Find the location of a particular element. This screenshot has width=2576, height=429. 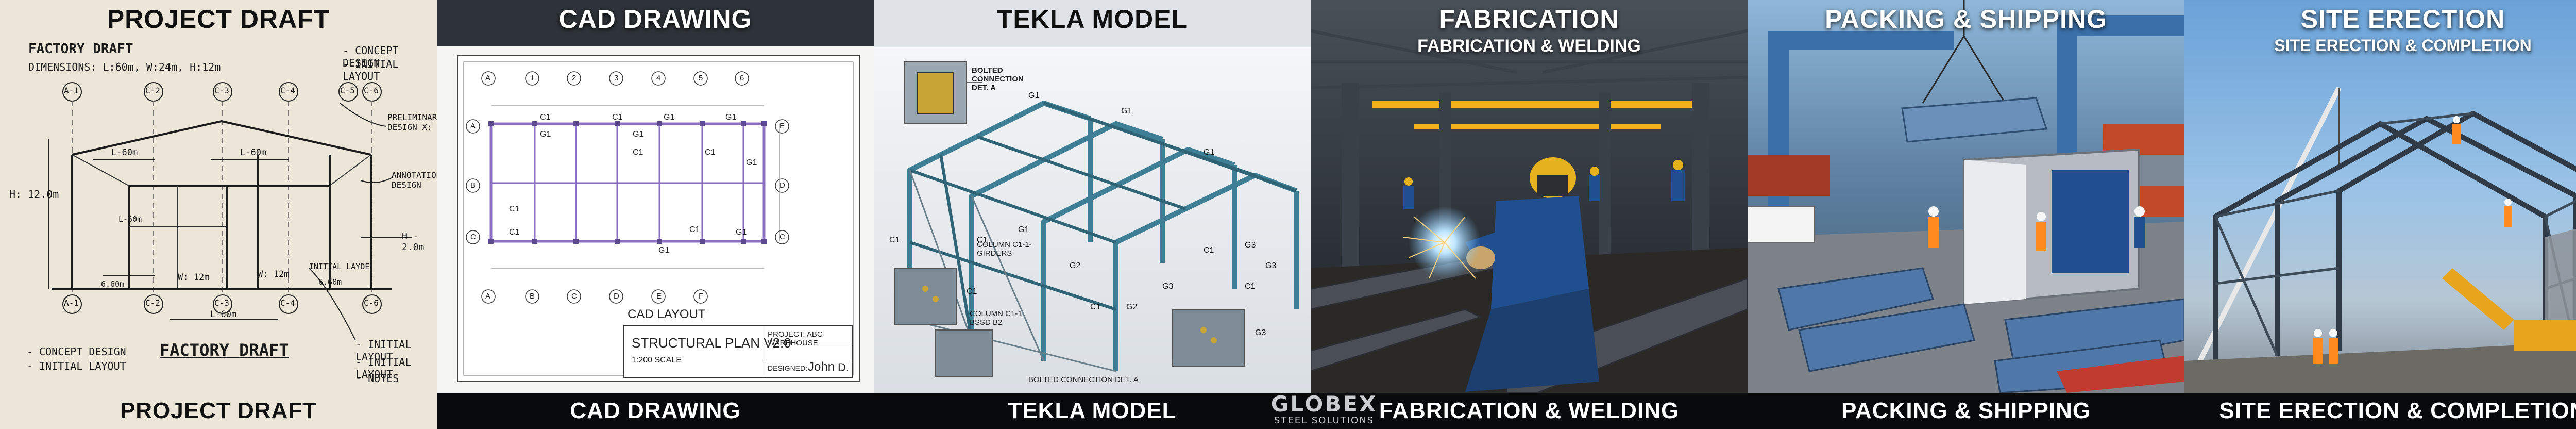

callout-bottom: BOLTED CONNECTION DET. A is located at coordinates (1083, 379).